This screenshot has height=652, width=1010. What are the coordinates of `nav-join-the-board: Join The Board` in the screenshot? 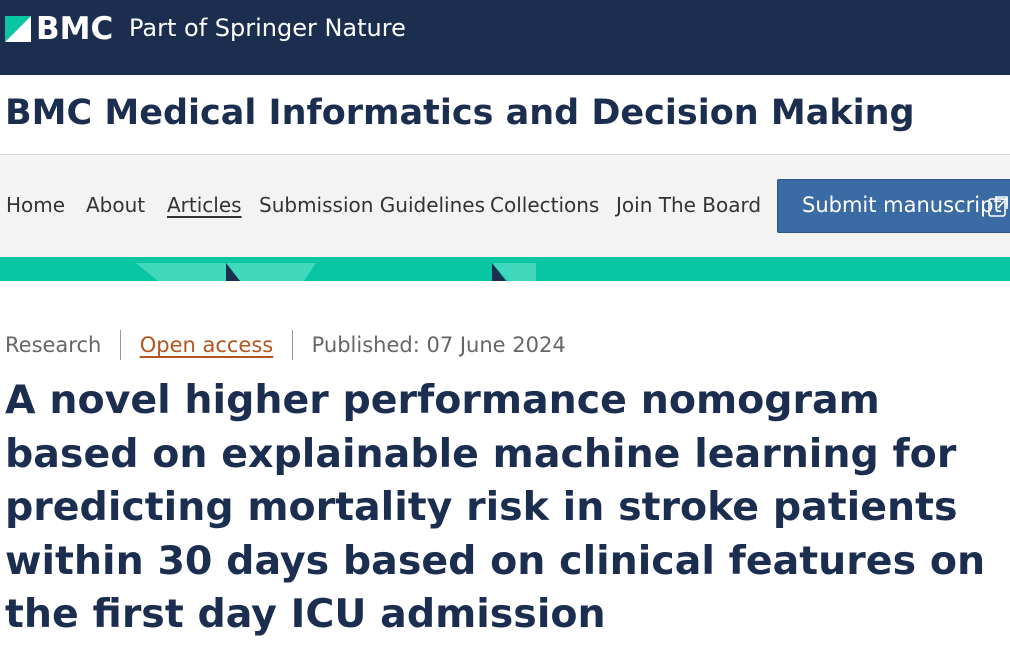 It's located at (688, 205).